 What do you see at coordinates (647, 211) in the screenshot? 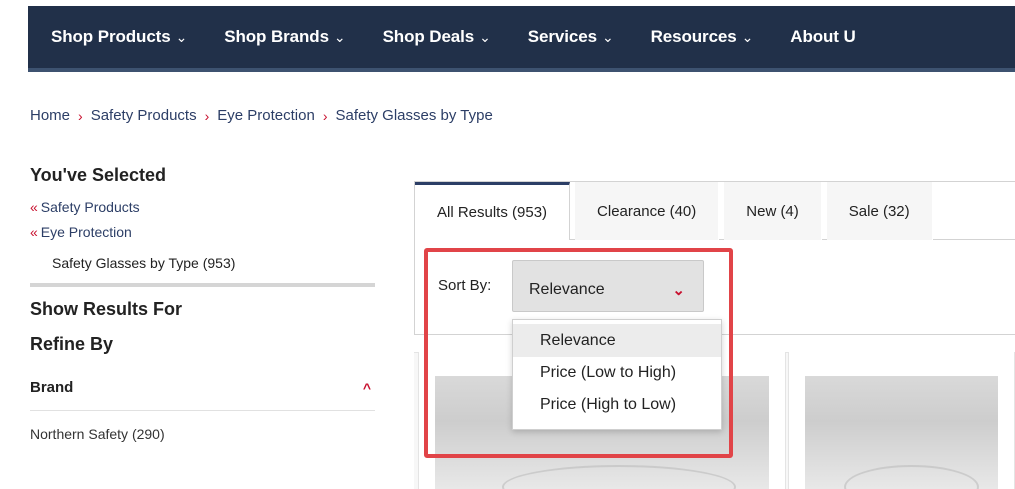
I see `tab-clearance: Clearance (40)` at bounding box center [647, 211].